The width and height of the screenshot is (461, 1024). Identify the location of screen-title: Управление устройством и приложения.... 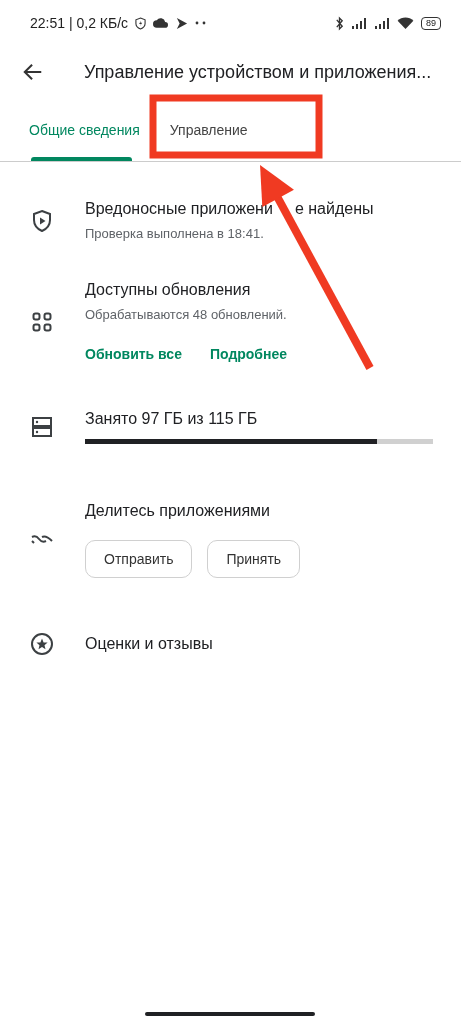
(258, 72).